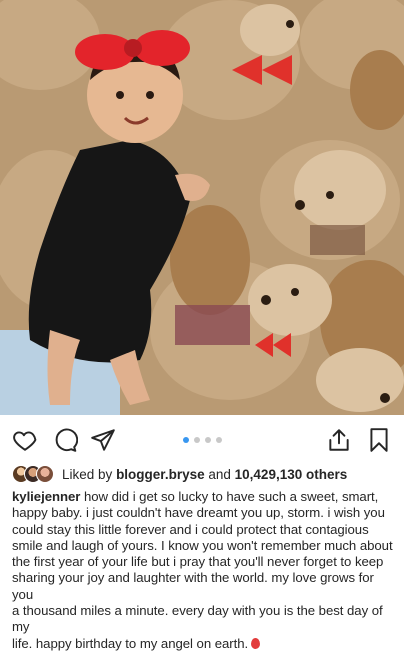 The height and width of the screenshot is (652, 404). Describe the element at coordinates (87, 474) in the screenshot. I see `liked-by-prefix: Liked by` at that location.